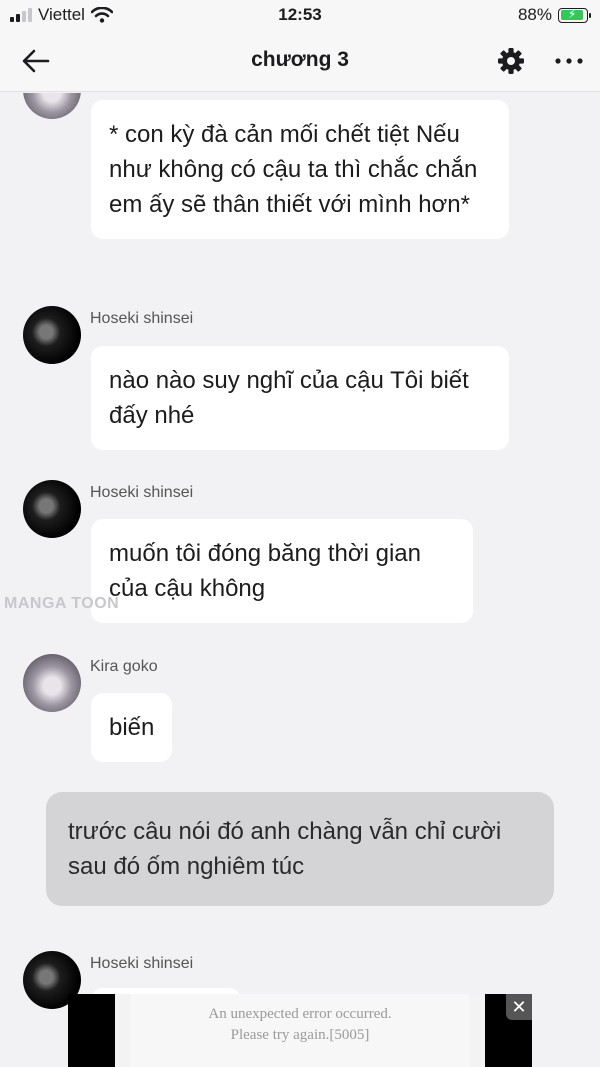 The width and height of the screenshot is (600, 1067). What do you see at coordinates (132, 727) in the screenshot?
I see `message-bubble: biến` at bounding box center [132, 727].